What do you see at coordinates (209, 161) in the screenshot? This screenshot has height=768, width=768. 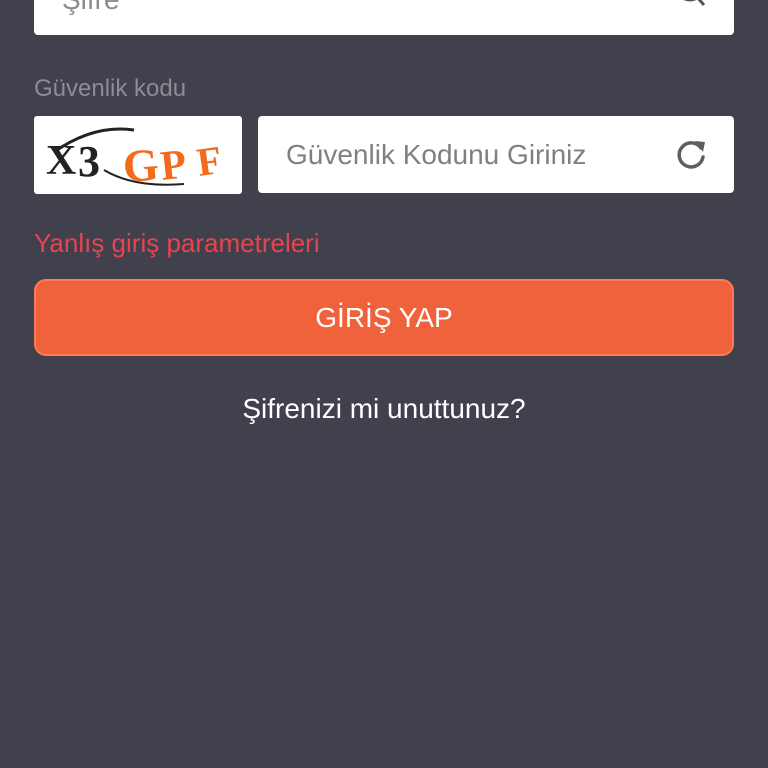 I see `svg-text: F` at bounding box center [209, 161].